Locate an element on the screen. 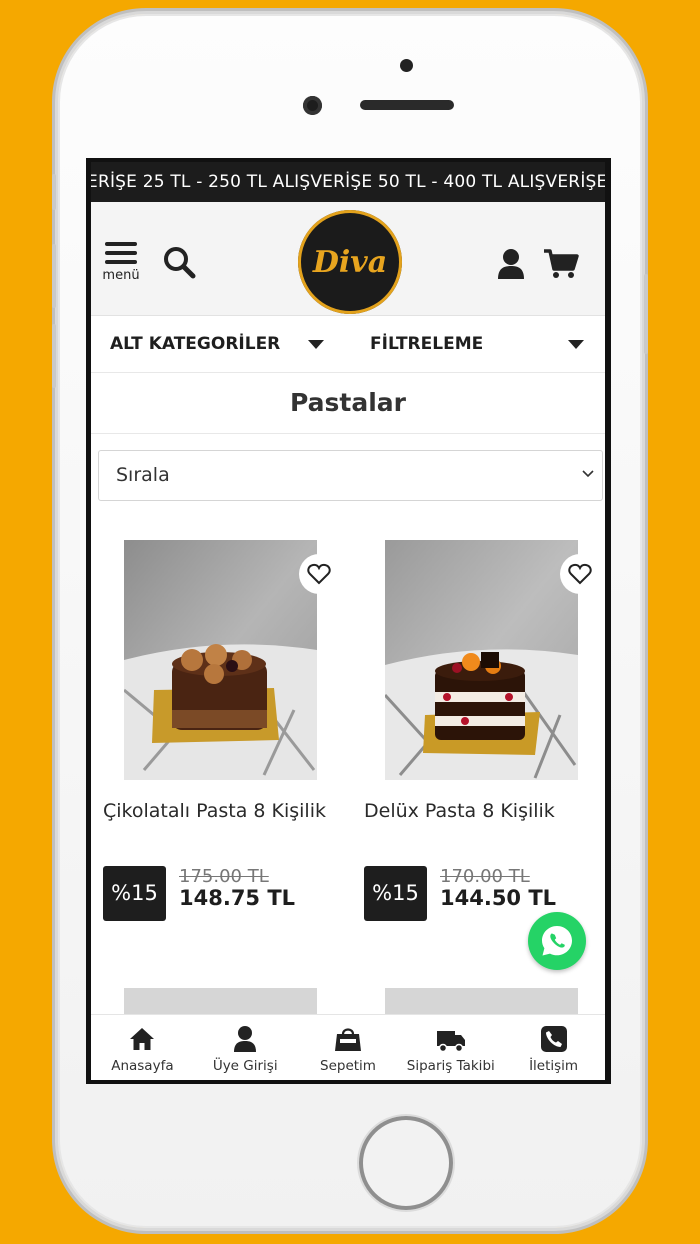 The width and height of the screenshot is (700, 1244). nav-item-order-tracking: Sipariş Takibi is located at coordinates (450, 1047).